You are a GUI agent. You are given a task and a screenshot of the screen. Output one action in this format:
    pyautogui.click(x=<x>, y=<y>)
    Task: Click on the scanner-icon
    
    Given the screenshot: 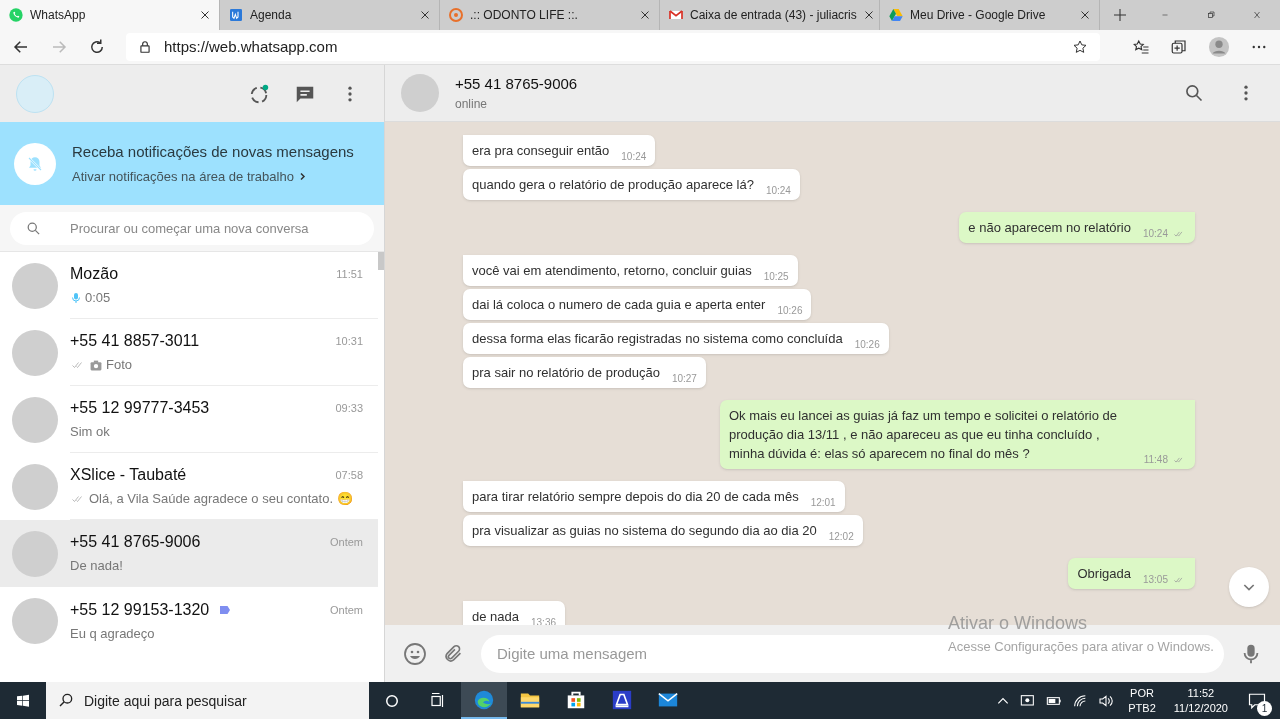 What is the action you would take?
    pyautogui.click(x=622, y=699)
    